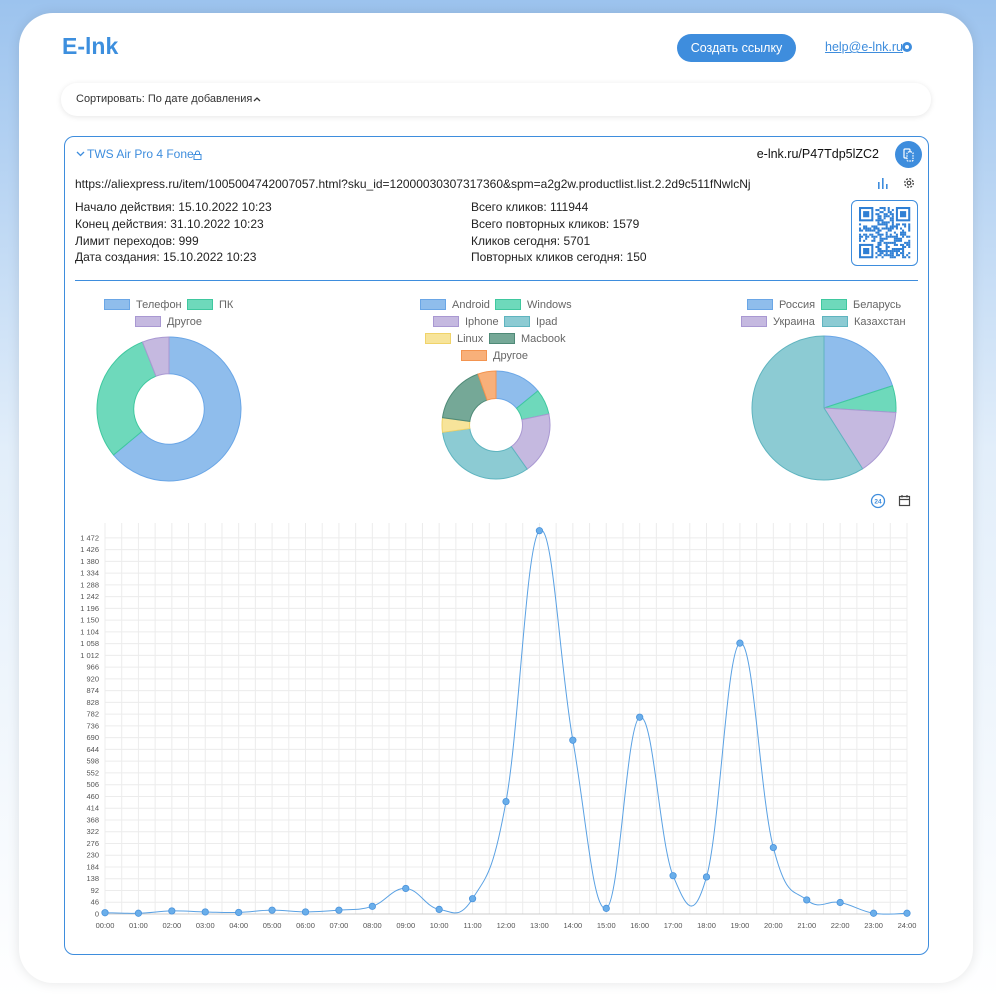 This screenshot has height=1000, width=996. I want to click on legend-windows: Windows, so click(533, 305).